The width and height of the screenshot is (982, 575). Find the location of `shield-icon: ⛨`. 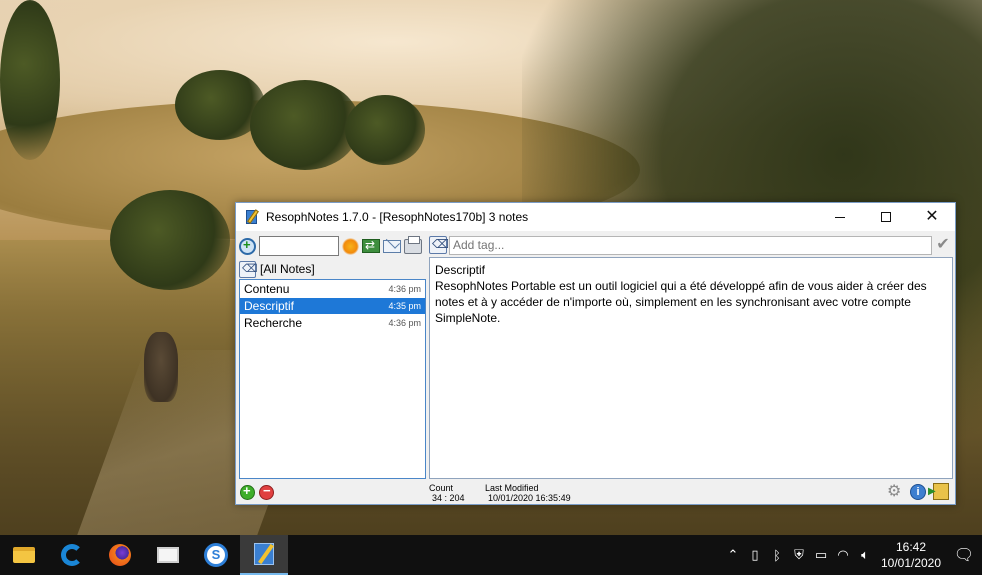

shield-icon: ⛨ is located at coordinates (799, 555).